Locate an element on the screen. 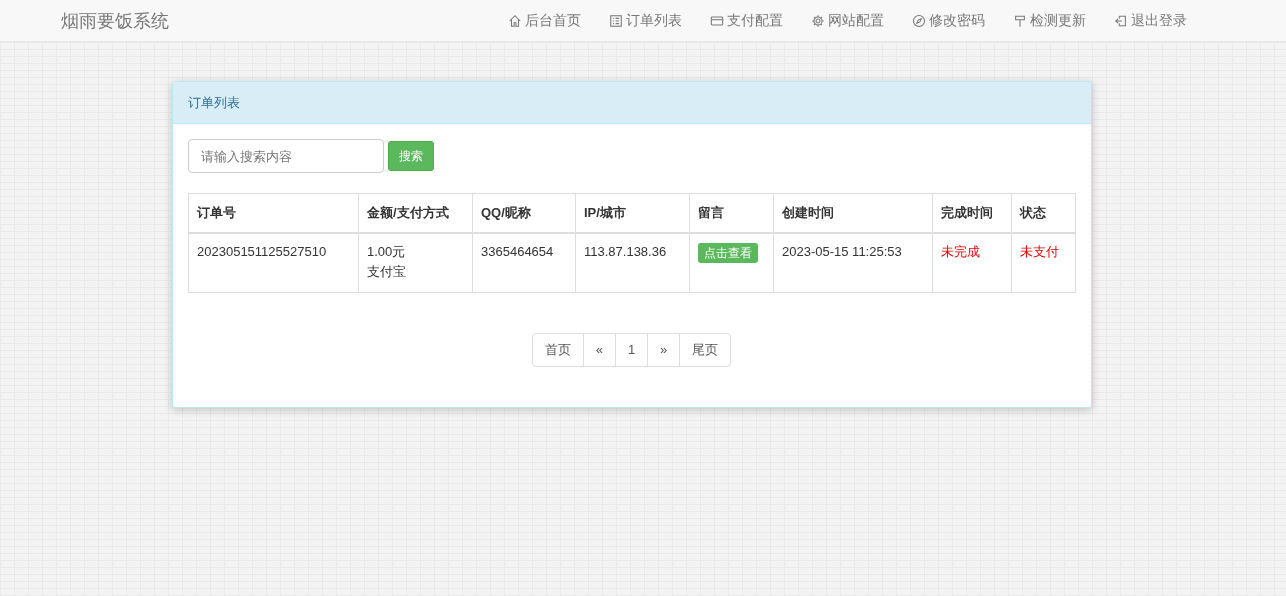  nav-link: 后台首页 is located at coordinates (544, 20).